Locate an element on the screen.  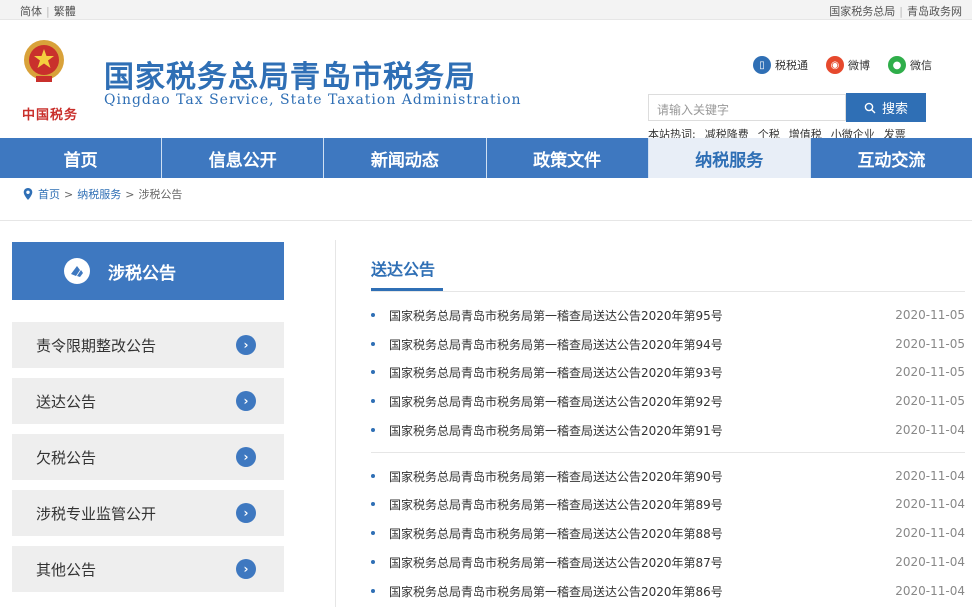
main-nav: 首页 信息公开 新闻动态 政策文件 纳税服务 互动交流 is located at coordinates (486, 158).